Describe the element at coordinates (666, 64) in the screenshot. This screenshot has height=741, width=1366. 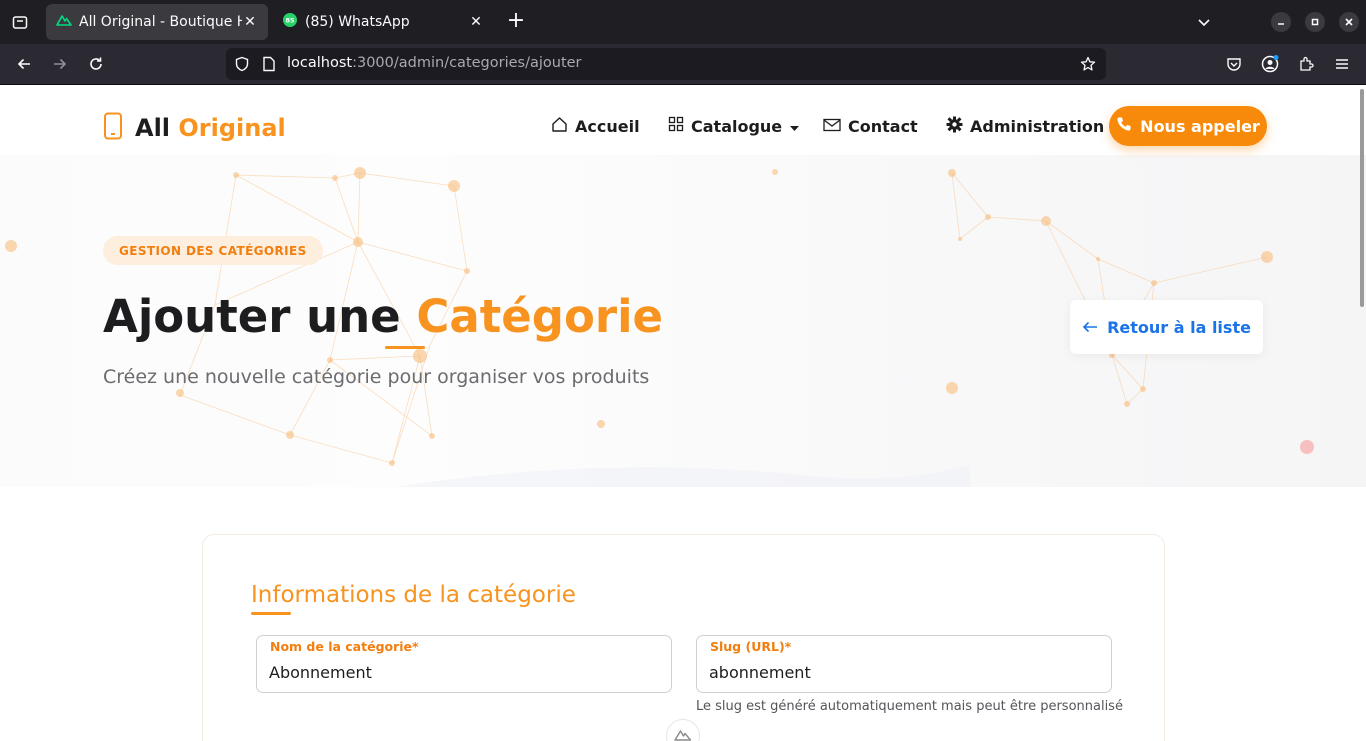
I see `url-bar: localhost:3000/admin/categories/ajouter` at that location.